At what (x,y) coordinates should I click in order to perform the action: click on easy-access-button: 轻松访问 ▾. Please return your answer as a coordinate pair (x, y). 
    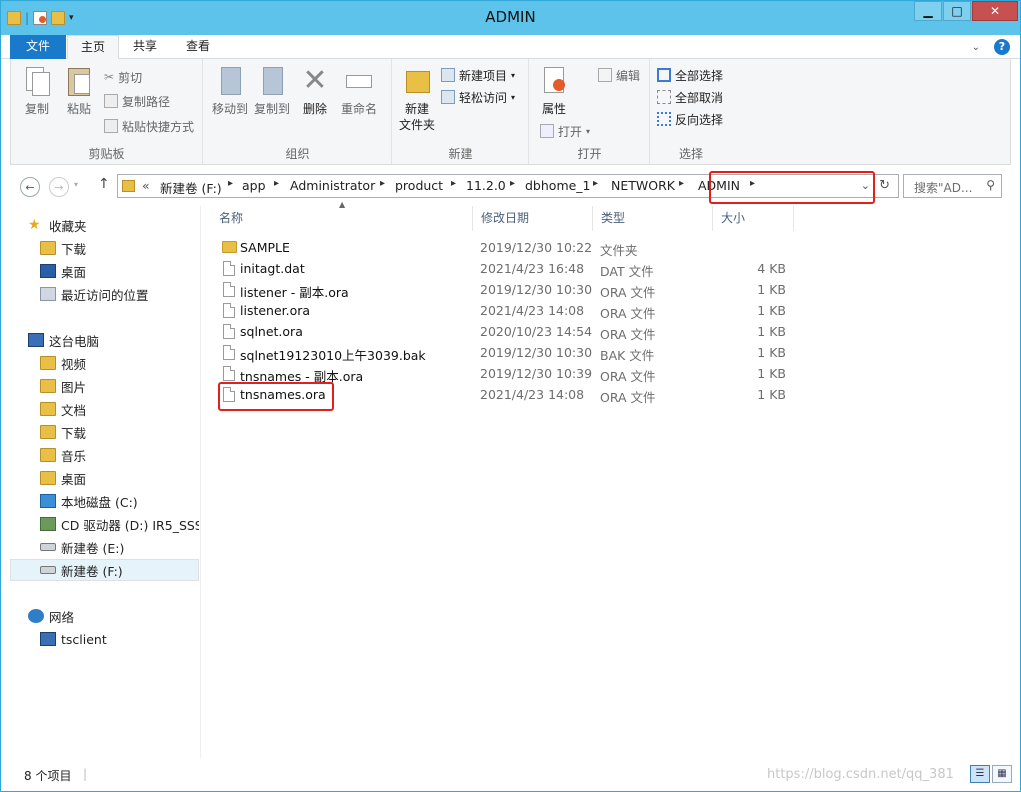
    Looking at the image, I should click on (478, 97).